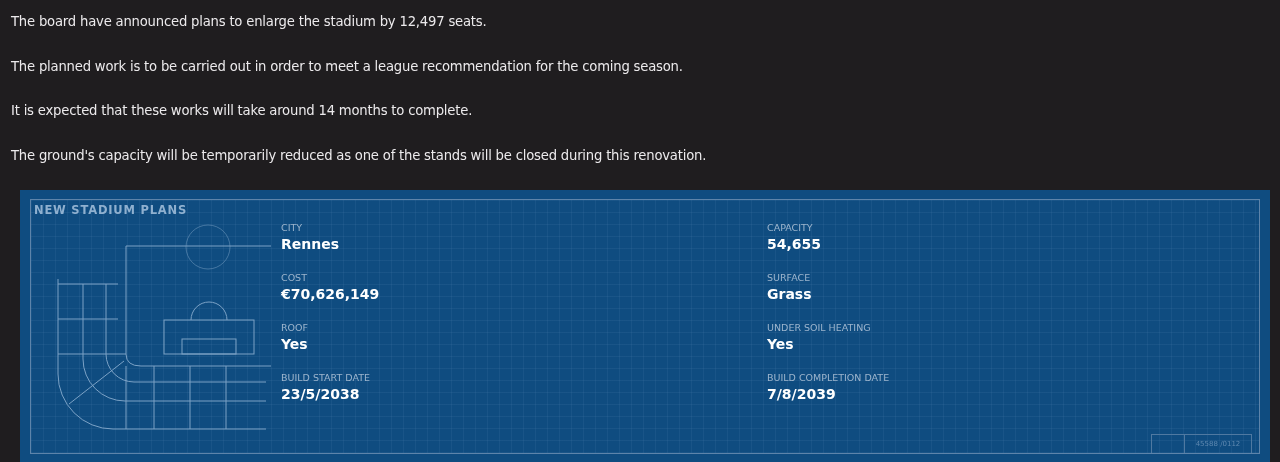 The height and width of the screenshot is (462, 1280). Describe the element at coordinates (802, 394) in the screenshot. I see `field-value: 7/8/2039` at that location.